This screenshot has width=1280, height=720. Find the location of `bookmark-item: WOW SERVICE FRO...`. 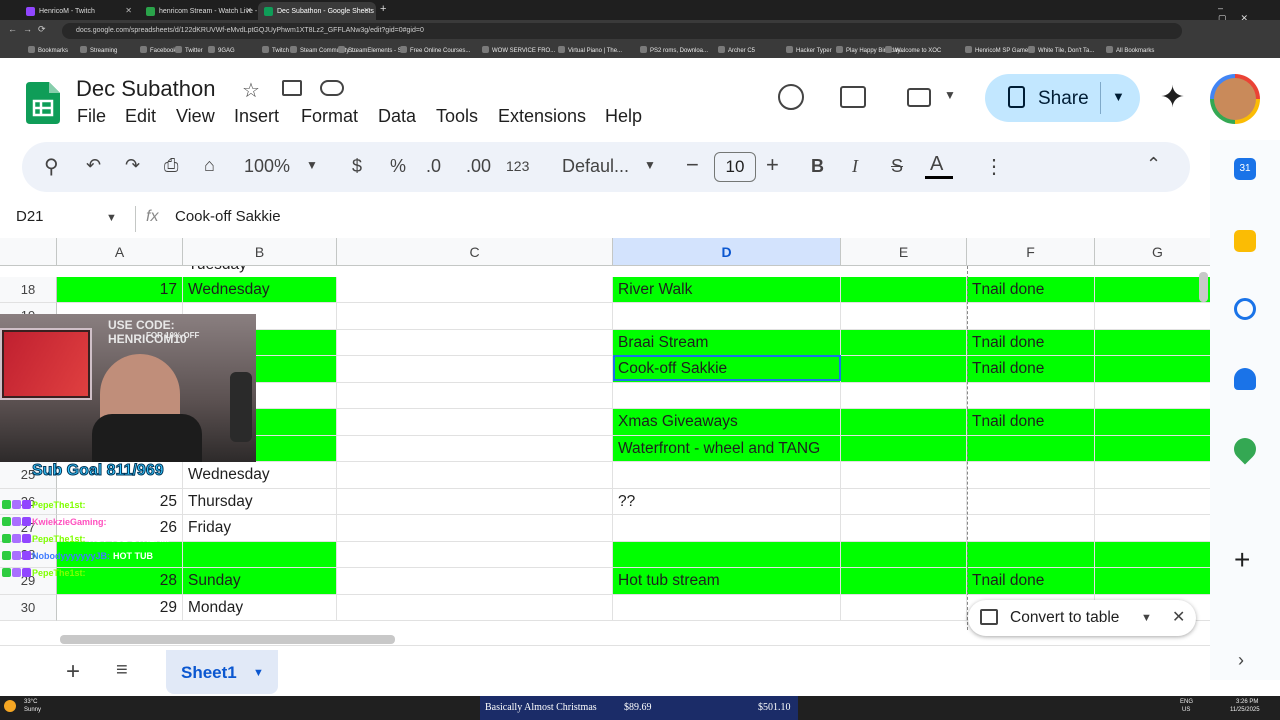

bookmark-item: WOW SERVICE FRO... is located at coordinates (518, 50).